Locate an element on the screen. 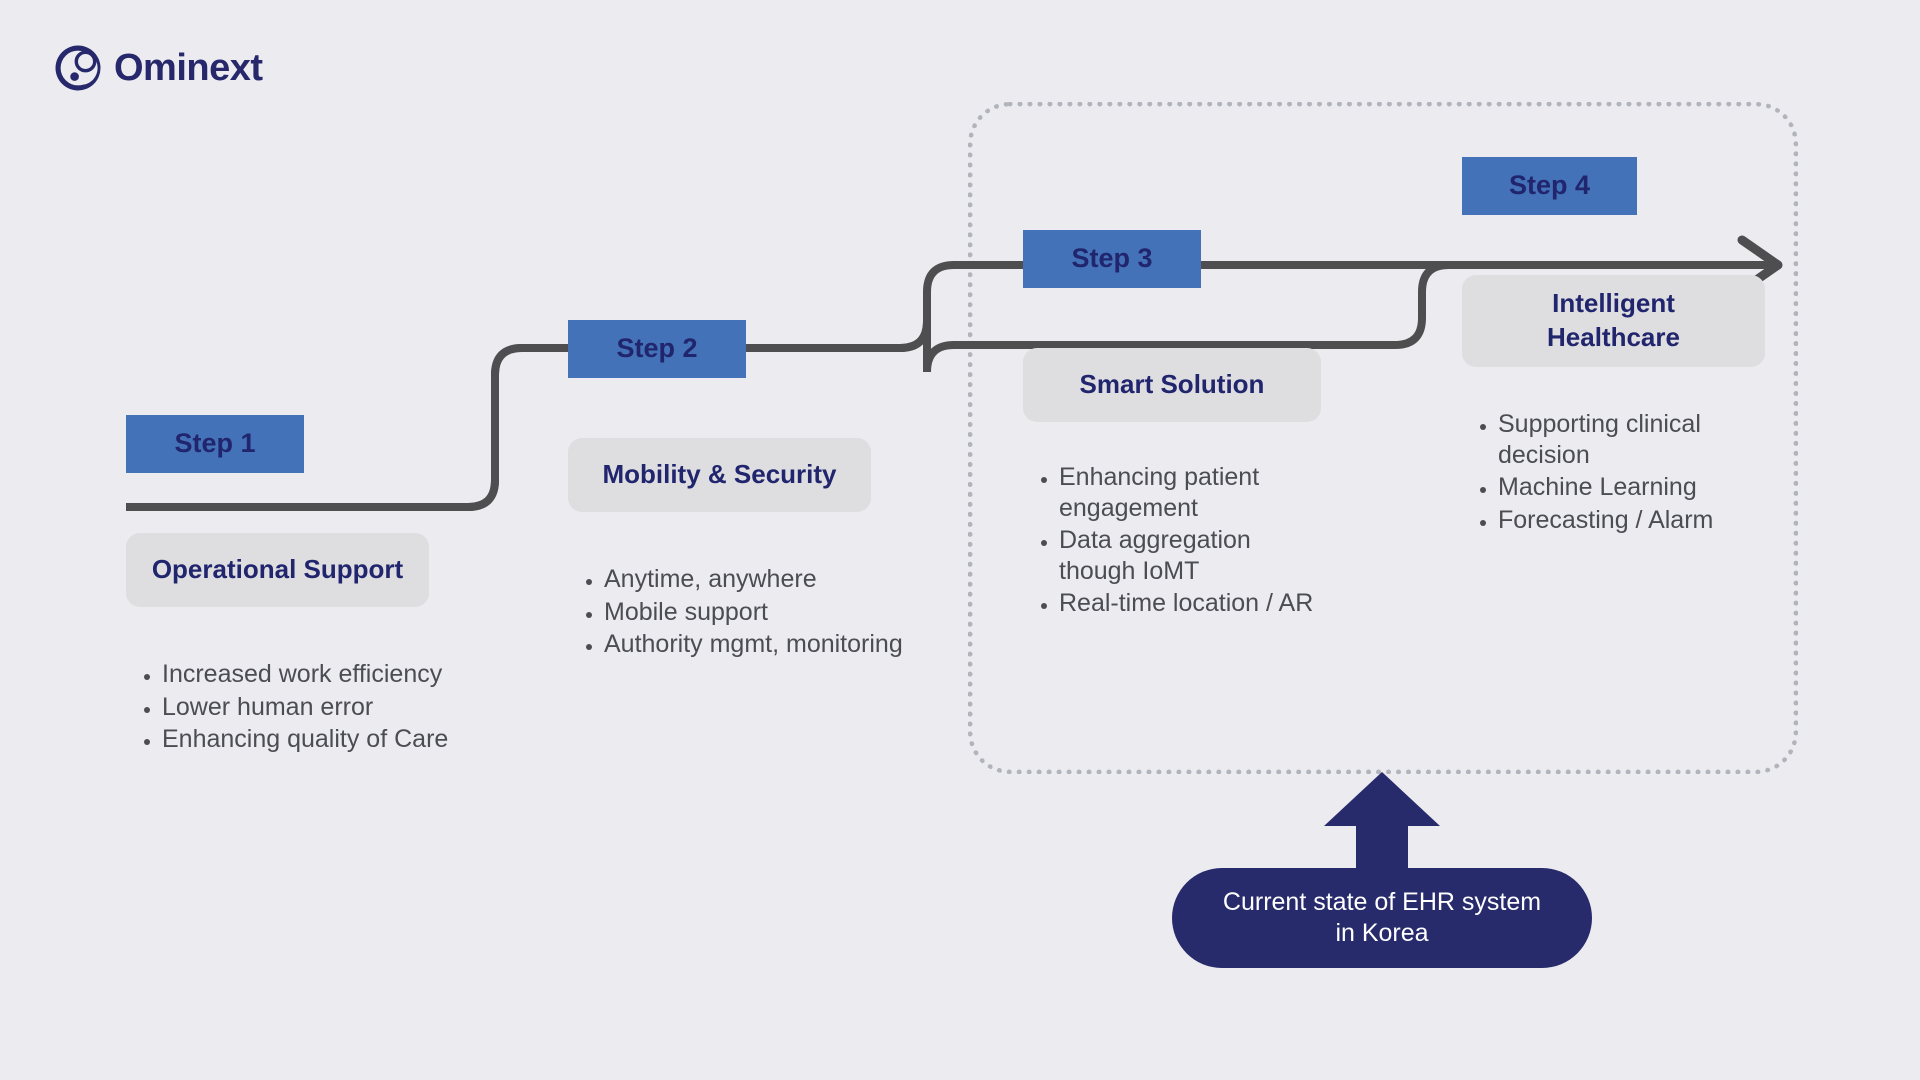 Image resolution: width=1920 pixels, height=1080 pixels. arrow-up-icon is located at coordinates (1382, 821).